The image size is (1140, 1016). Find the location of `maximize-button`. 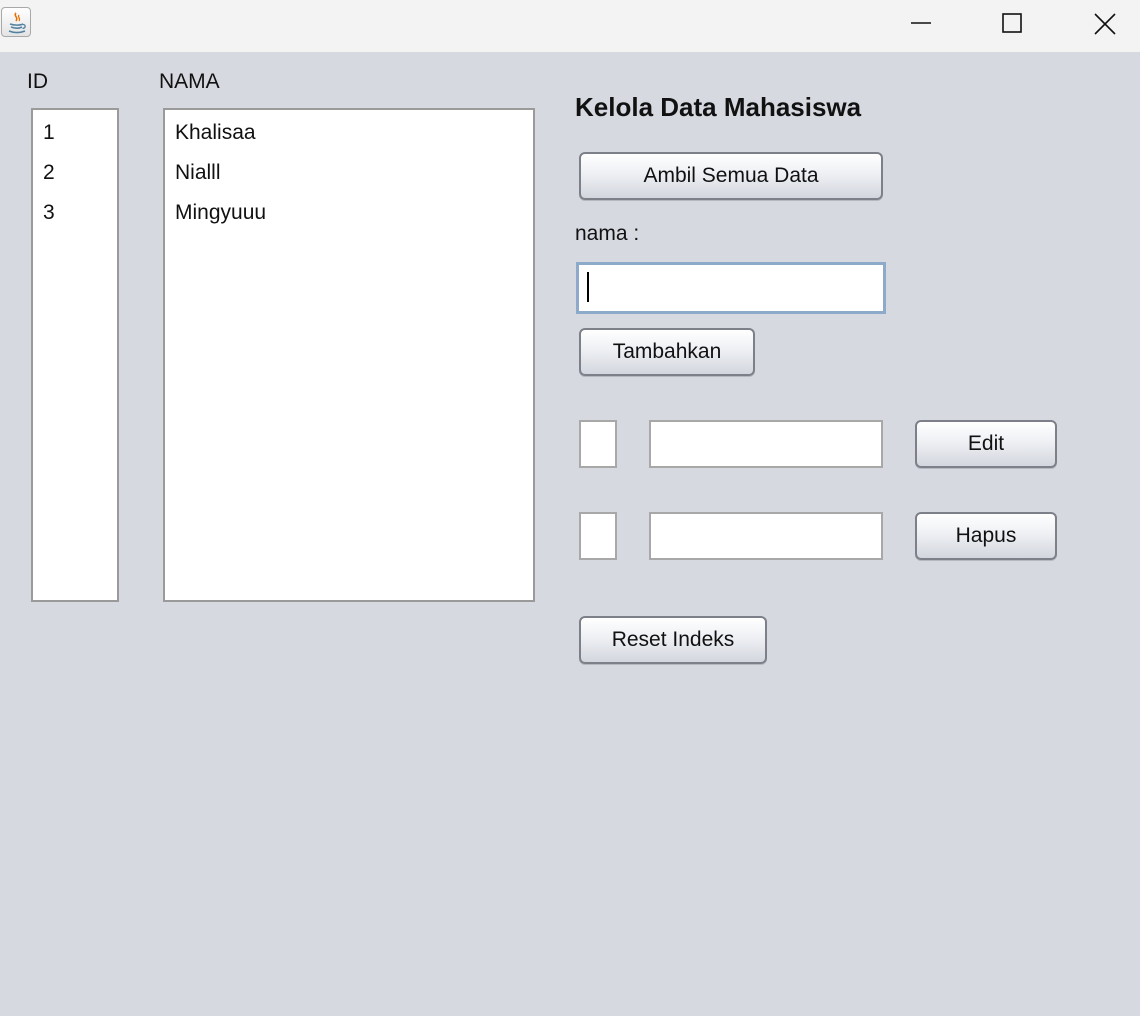

maximize-button is located at coordinates (1012, 23).